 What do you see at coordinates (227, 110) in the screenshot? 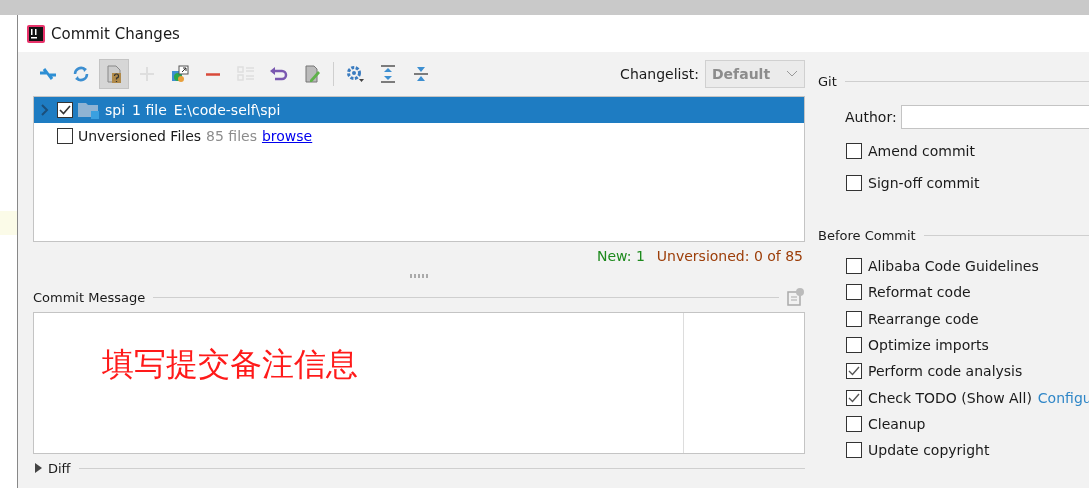
I see `module-path: E:\code-self\spi` at bounding box center [227, 110].